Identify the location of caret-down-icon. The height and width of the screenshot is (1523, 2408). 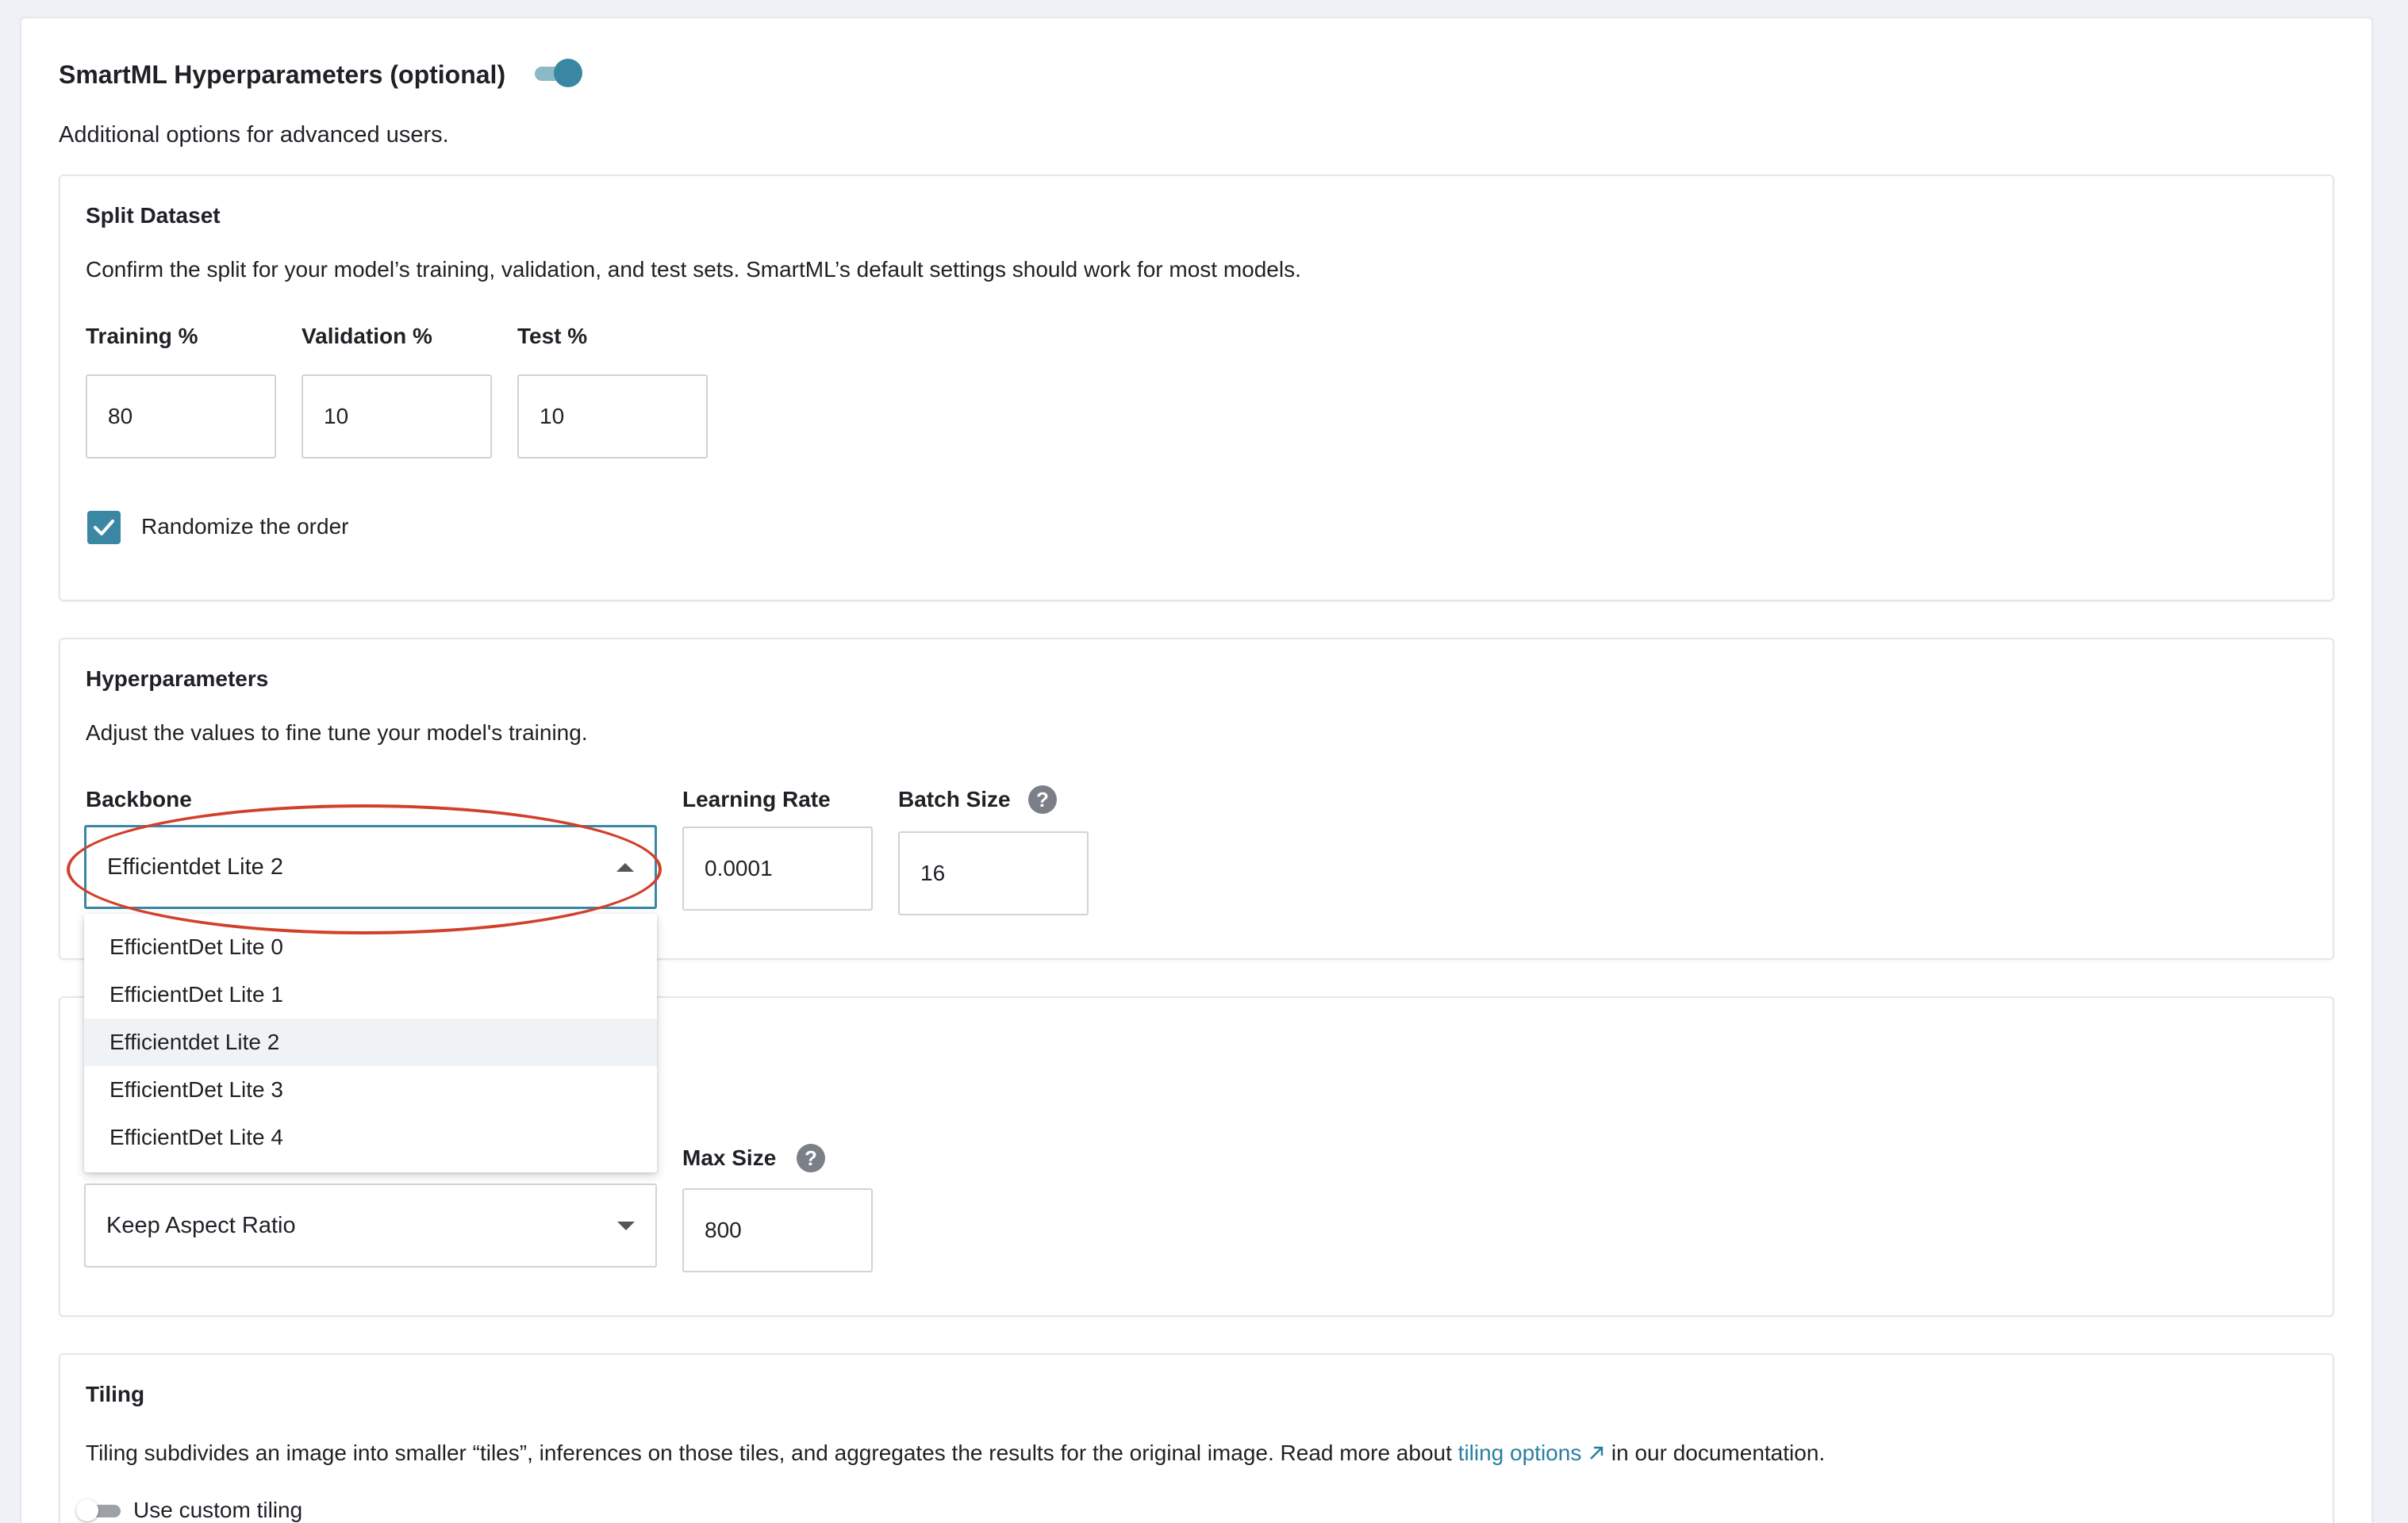
(626, 1225).